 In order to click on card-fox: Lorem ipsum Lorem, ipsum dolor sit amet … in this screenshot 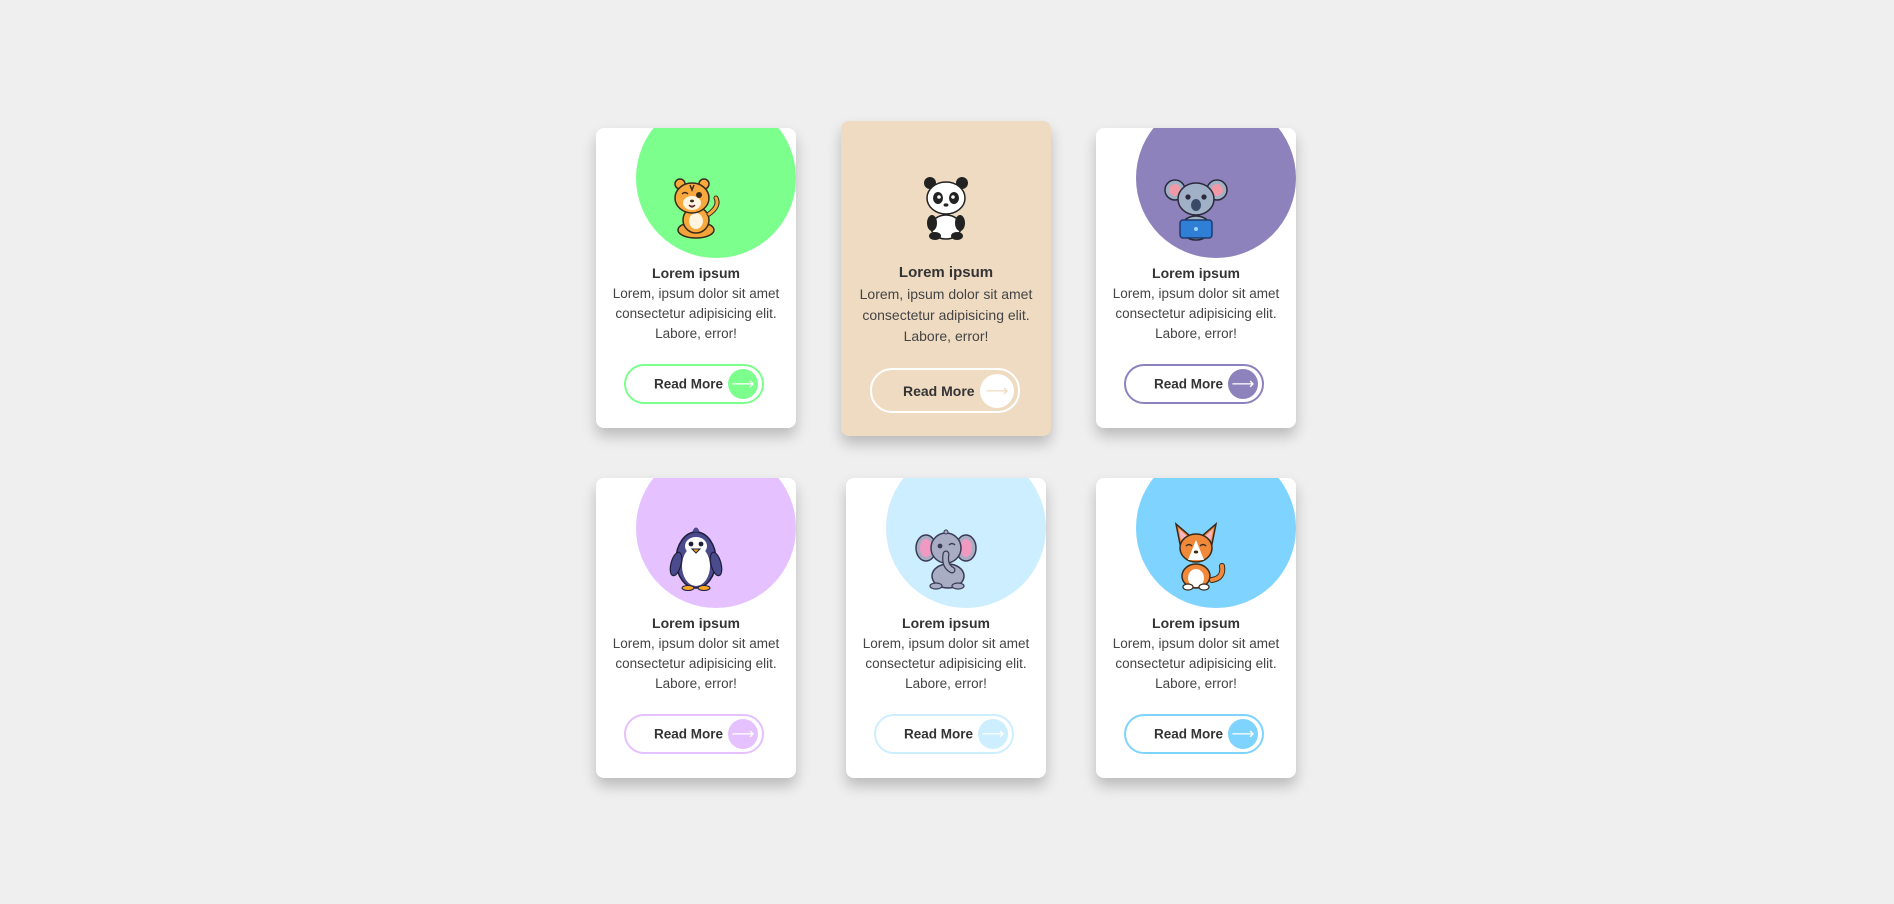, I will do `click(1196, 628)`.